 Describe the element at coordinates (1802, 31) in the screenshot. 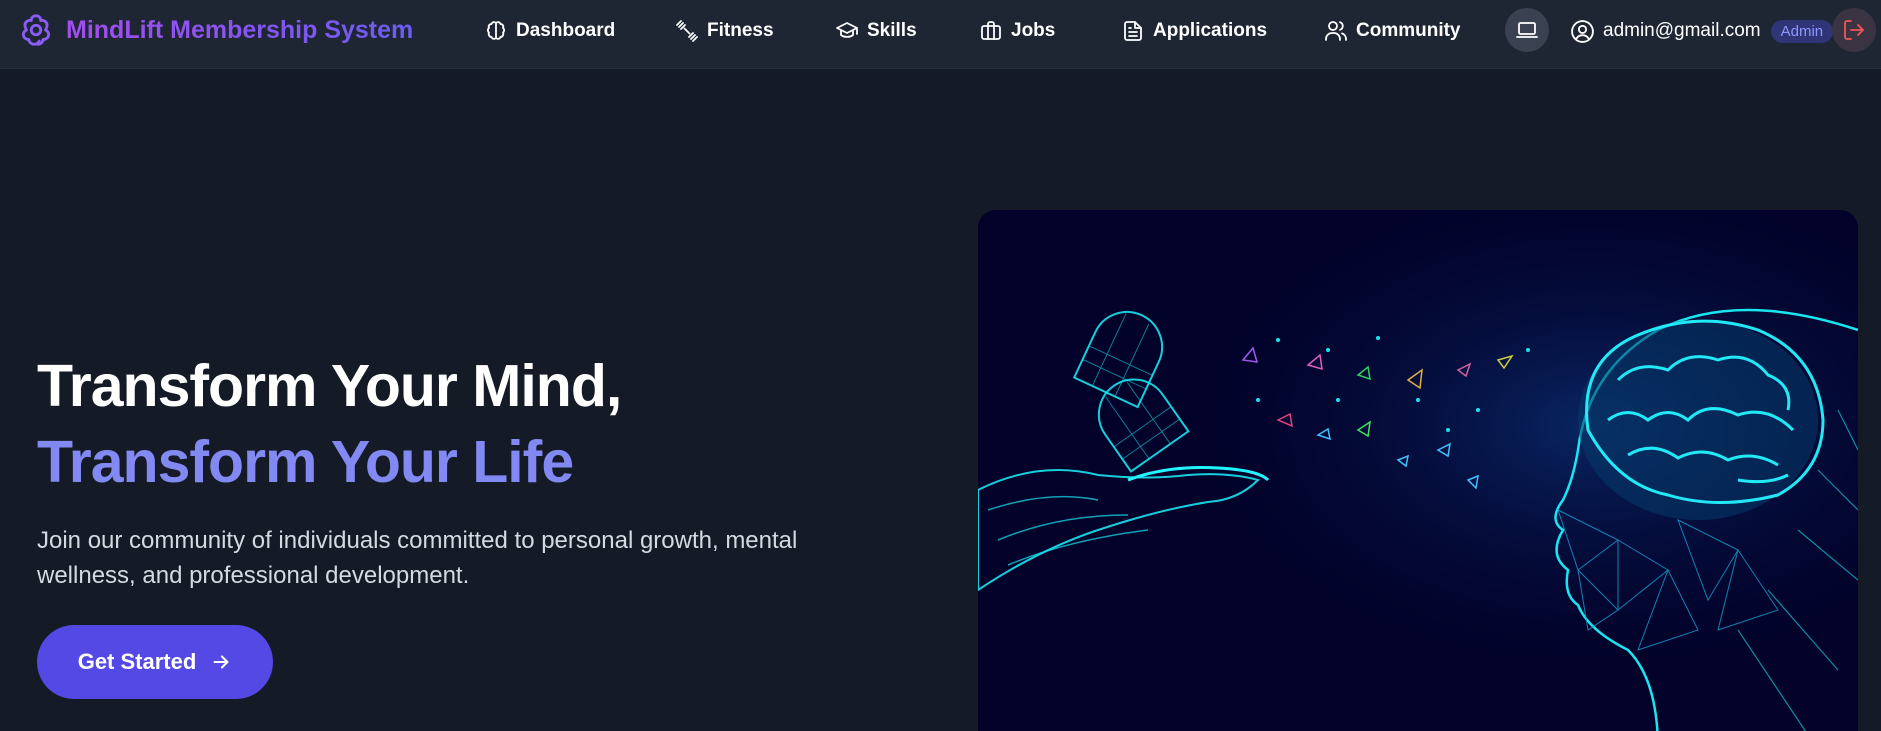

I see `role-badge: Admin` at that location.